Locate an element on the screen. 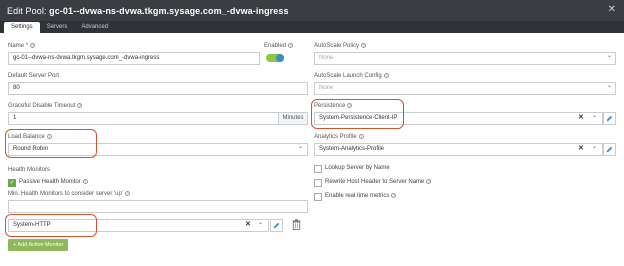  rewrite-checkbox is located at coordinates (318, 183).